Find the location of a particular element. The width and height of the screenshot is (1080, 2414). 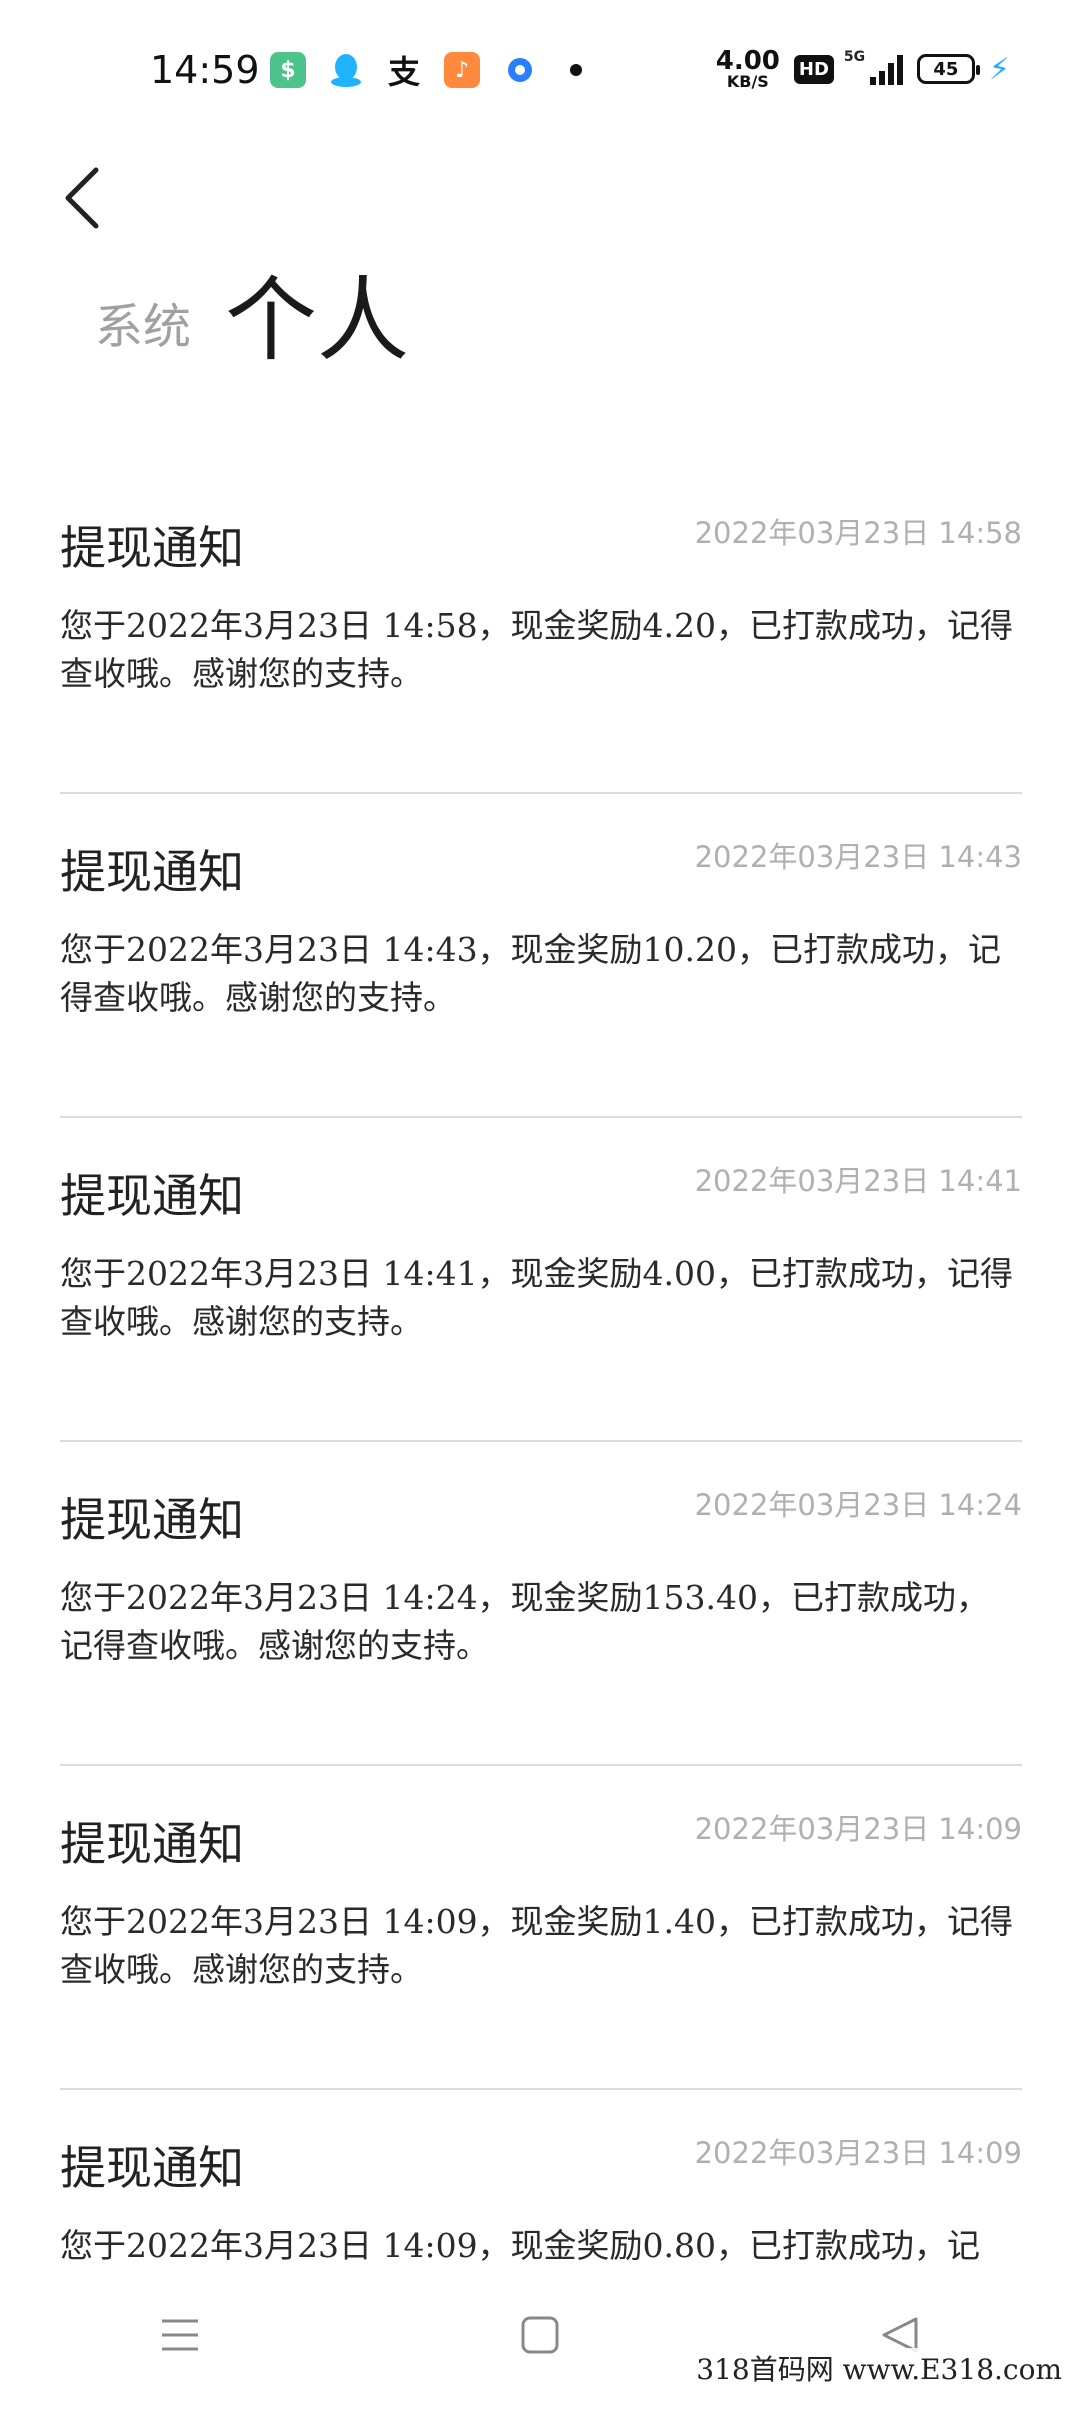

battery-icon: 45 is located at coordinates (946, 69).